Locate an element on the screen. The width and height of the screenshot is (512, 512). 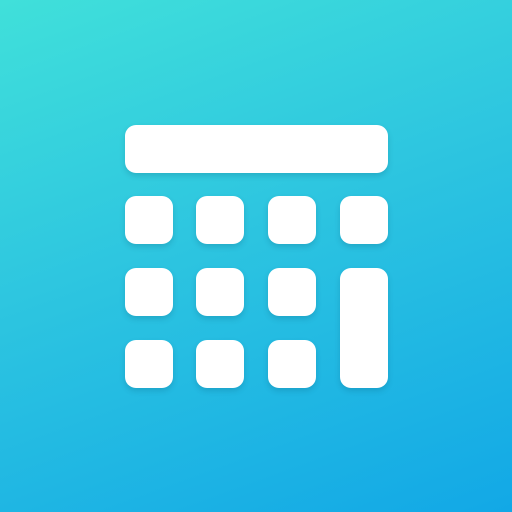
calculator-display is located at coordinates (256, 149).